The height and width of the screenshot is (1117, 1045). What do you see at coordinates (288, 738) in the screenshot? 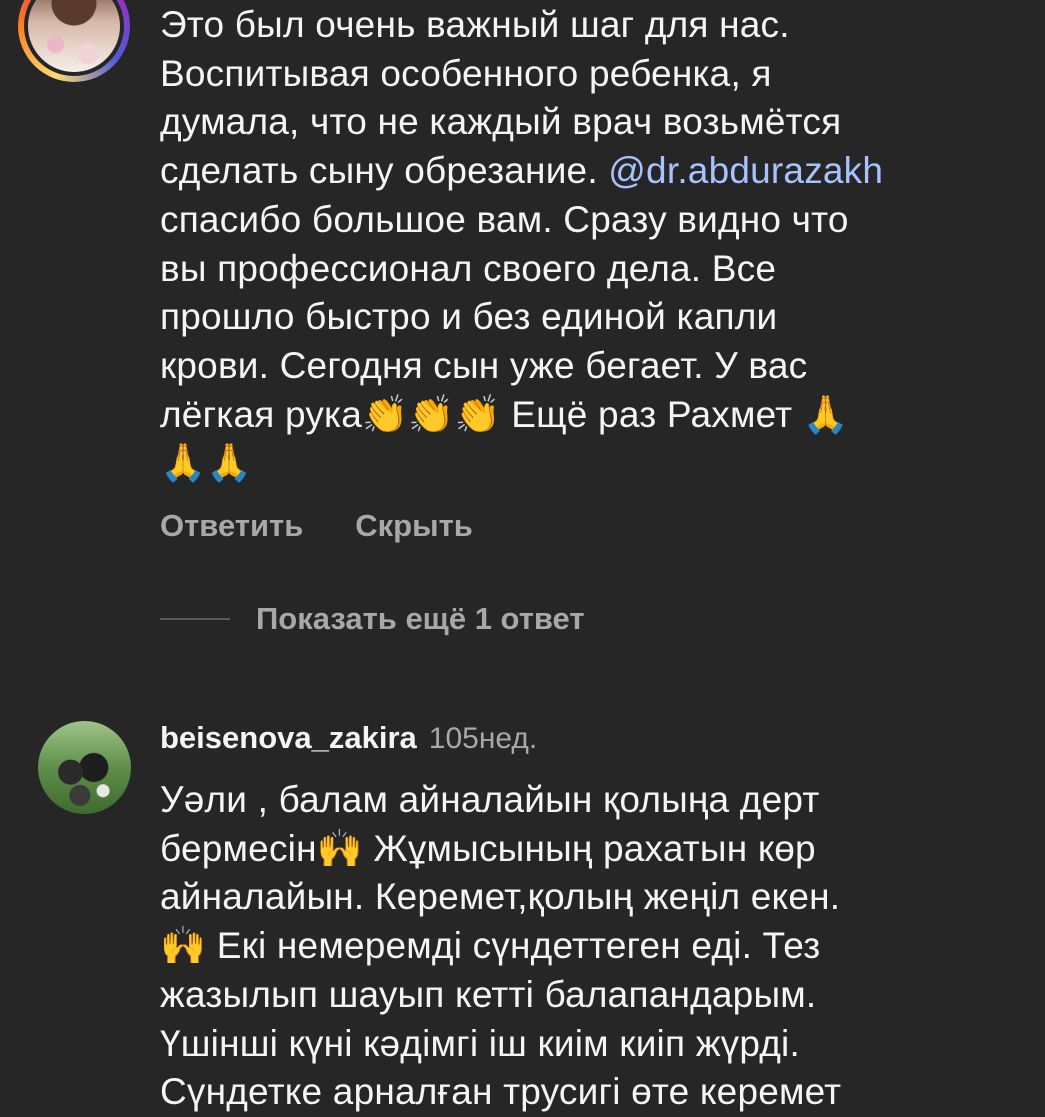
I see `username: beisenova_zakira` at bounding box center [288, 738].